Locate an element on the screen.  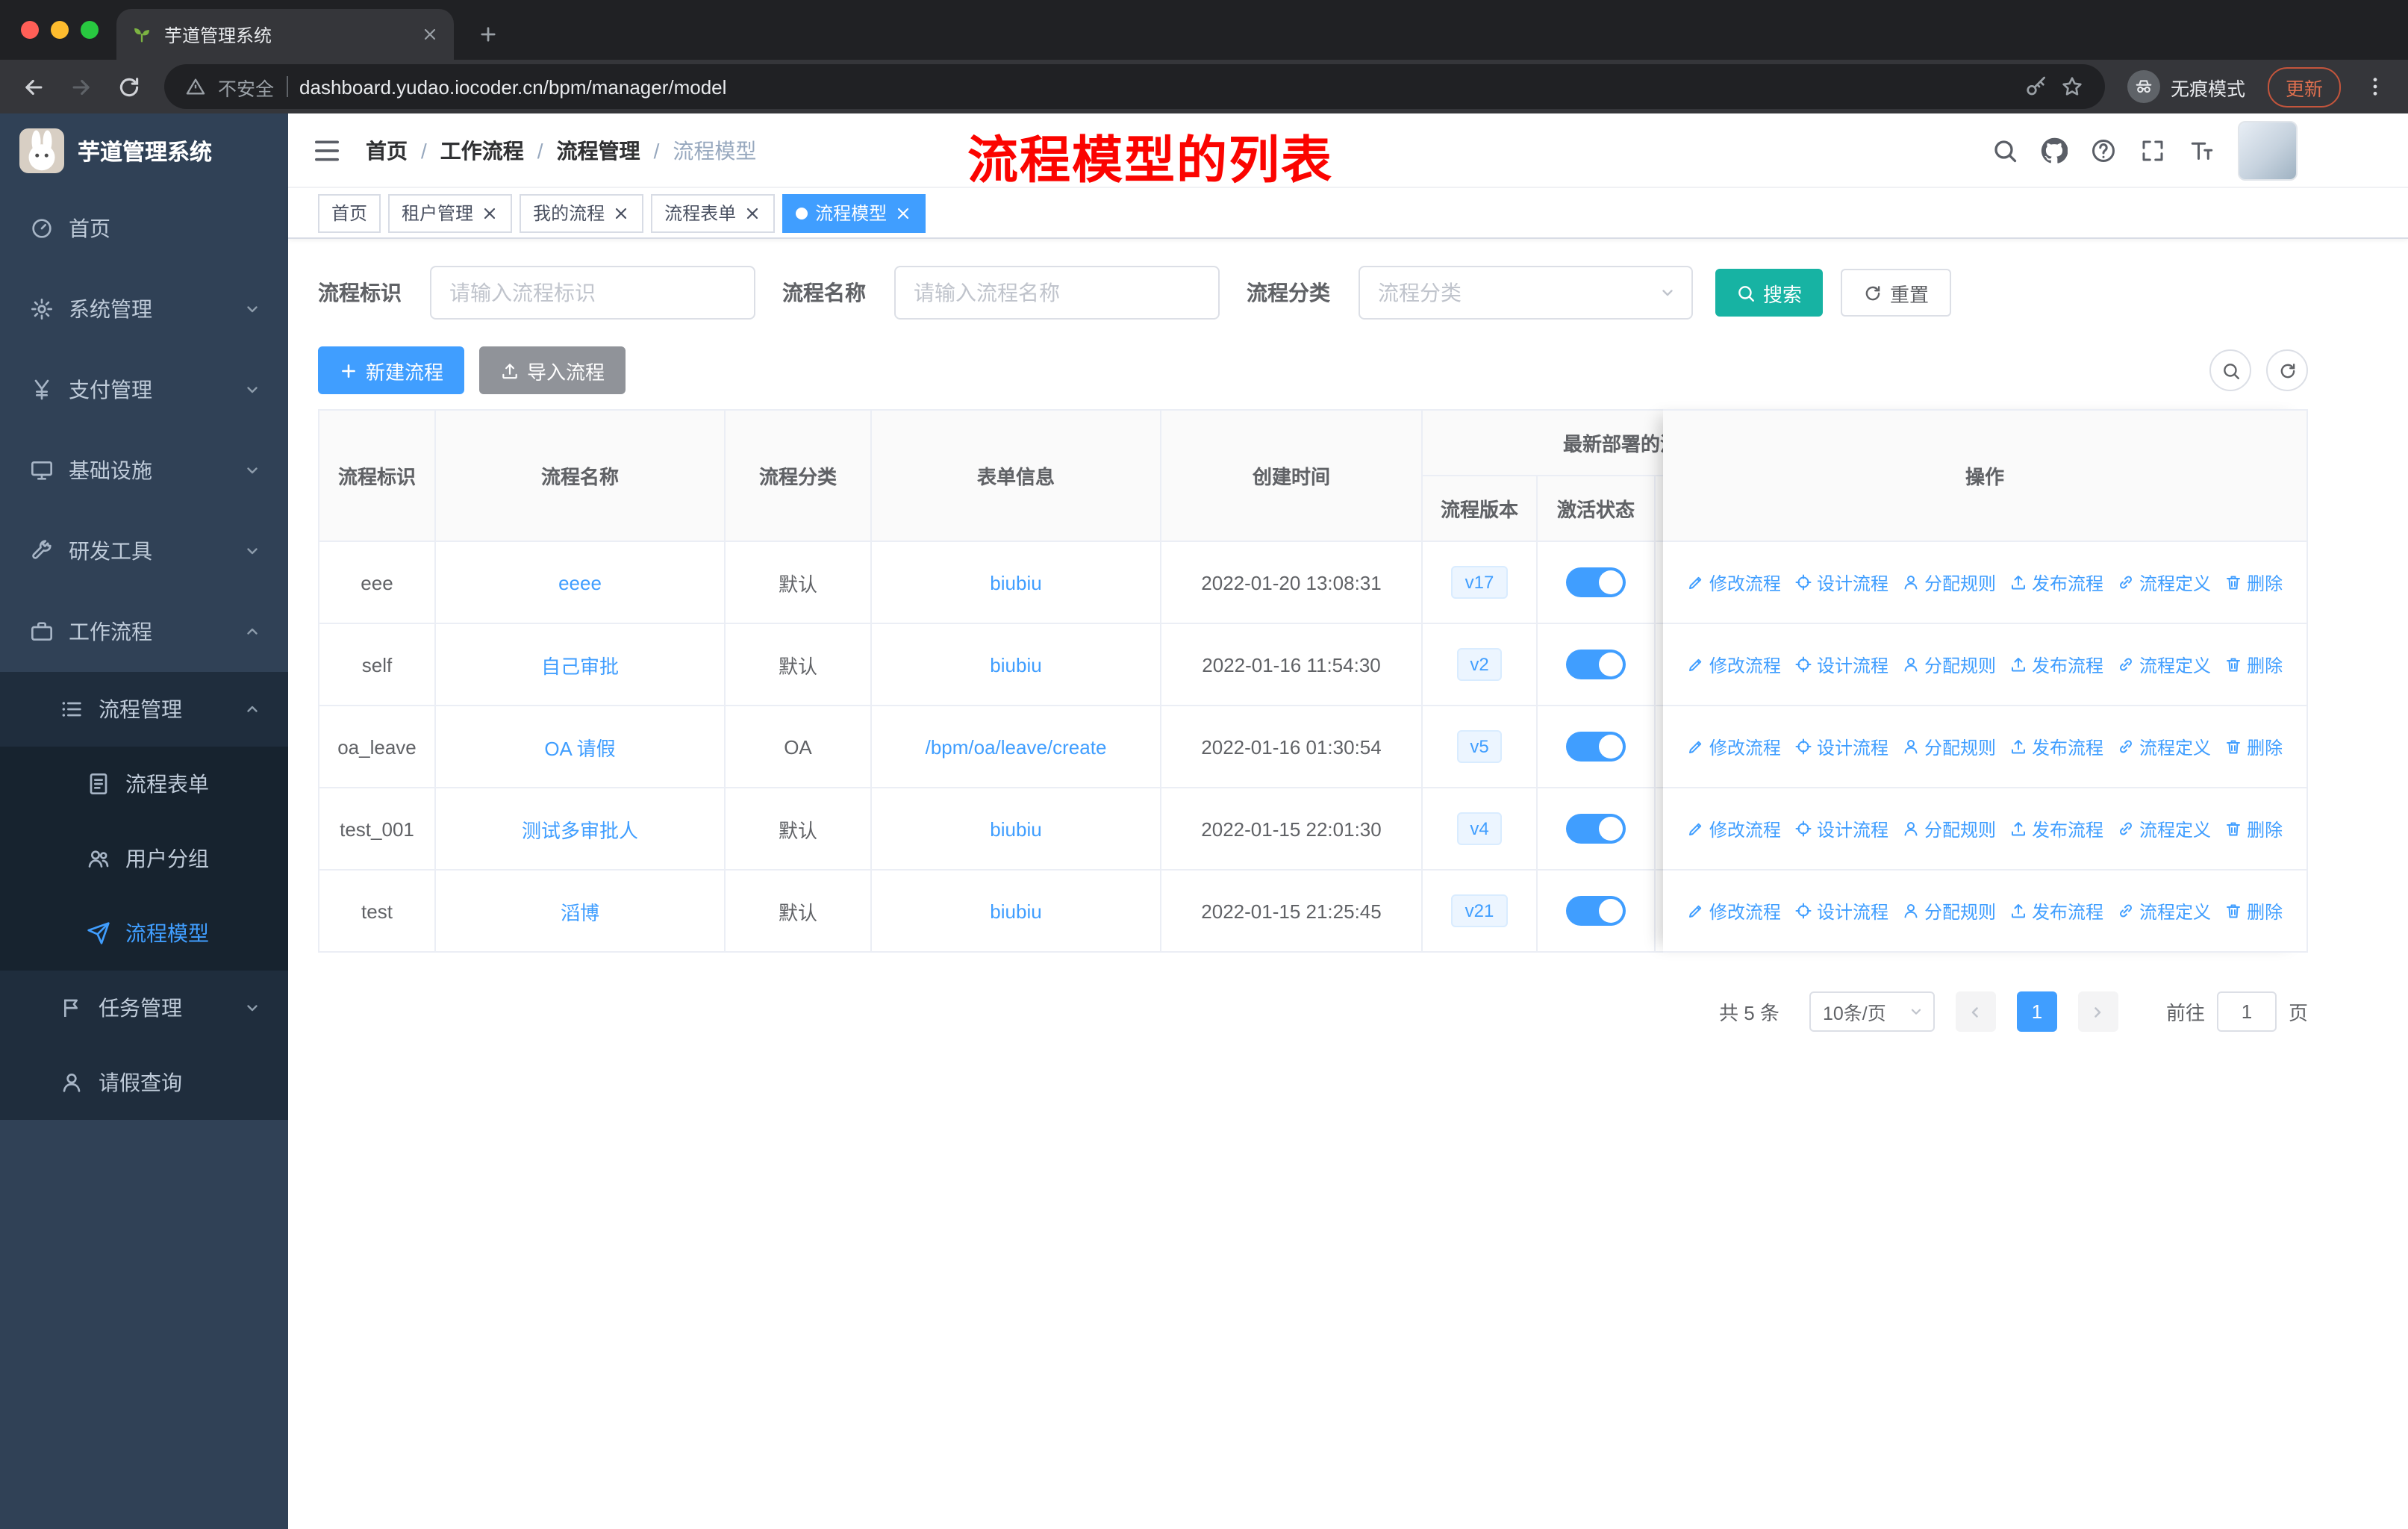
close-window-button is located at coordinates (30, 30).